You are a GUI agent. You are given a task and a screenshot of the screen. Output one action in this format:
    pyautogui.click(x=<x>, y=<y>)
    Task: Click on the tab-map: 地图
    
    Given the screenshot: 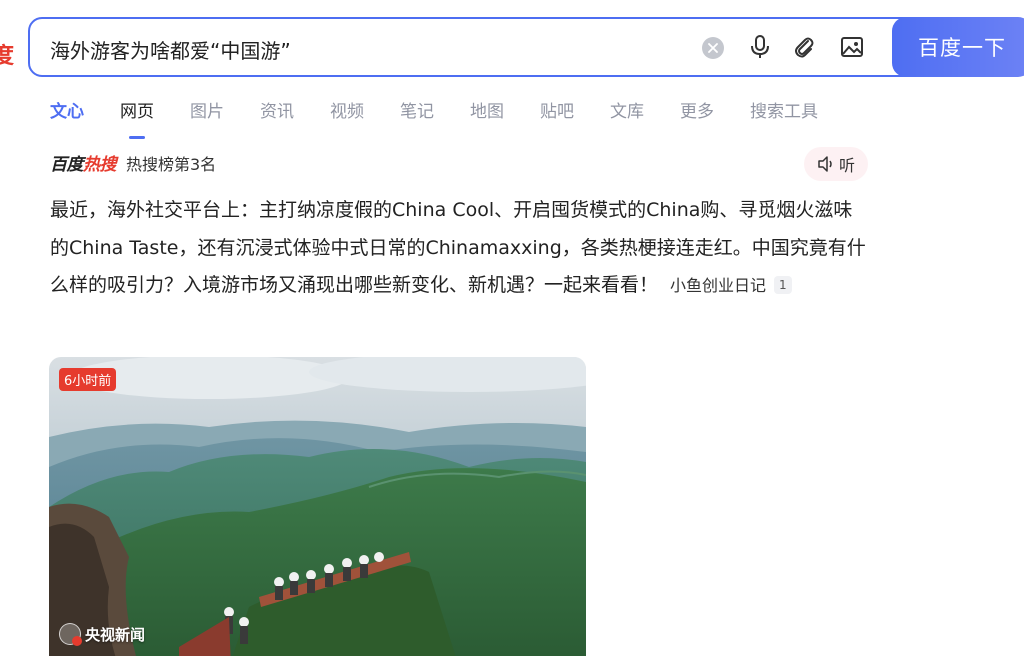 What is the action you would take?
    pyautogui.click(x=487, y=114)
    